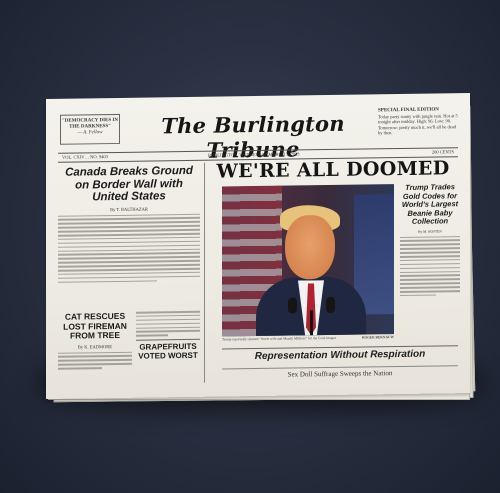 Image resolution: width=500 pixels, height=493 pixels. I want to click on photo-credit: ROGER BEKNAUW, so click(377, 337).